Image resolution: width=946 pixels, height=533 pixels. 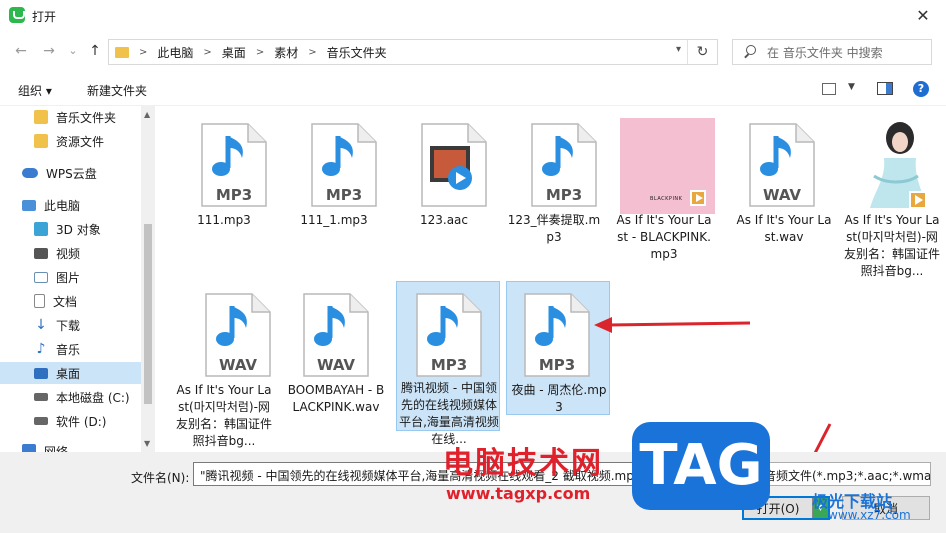 I want to click on breadcrumb-desktop: 桌面, so click(x=234, y=52).